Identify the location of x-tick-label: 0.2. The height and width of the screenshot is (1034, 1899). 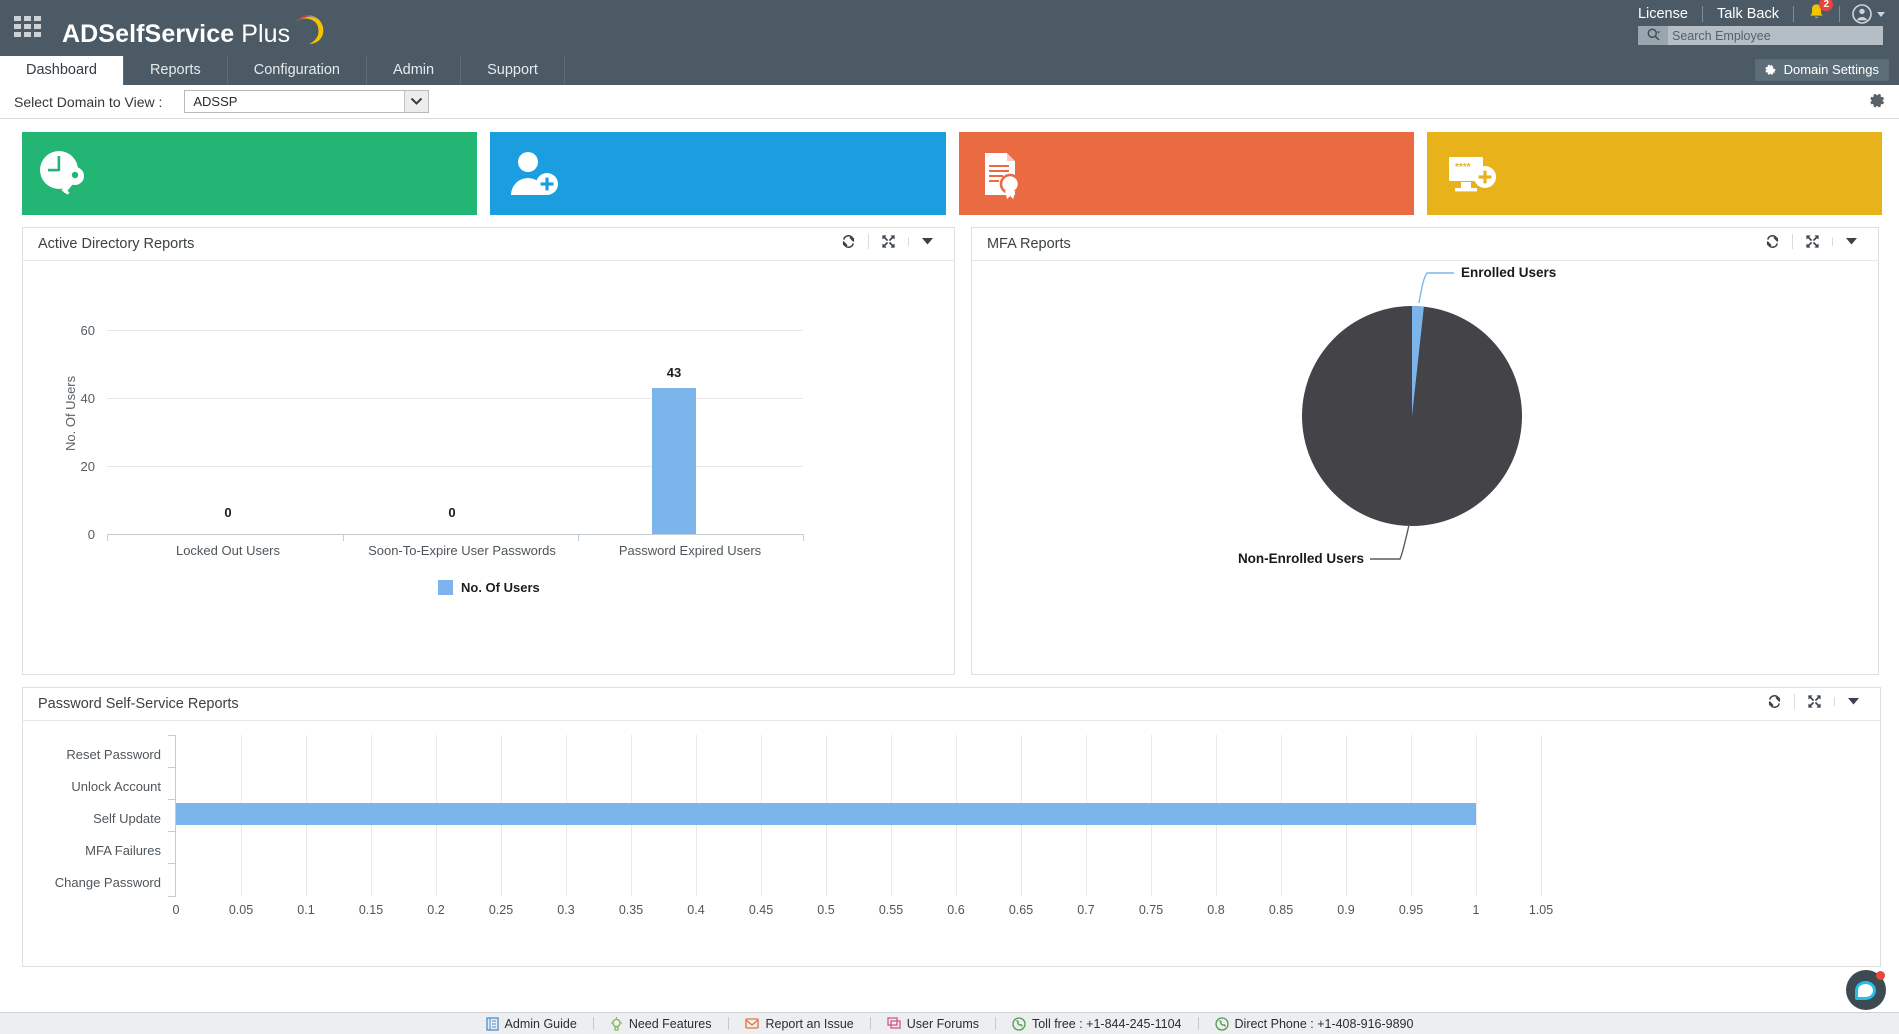
(436, 910).